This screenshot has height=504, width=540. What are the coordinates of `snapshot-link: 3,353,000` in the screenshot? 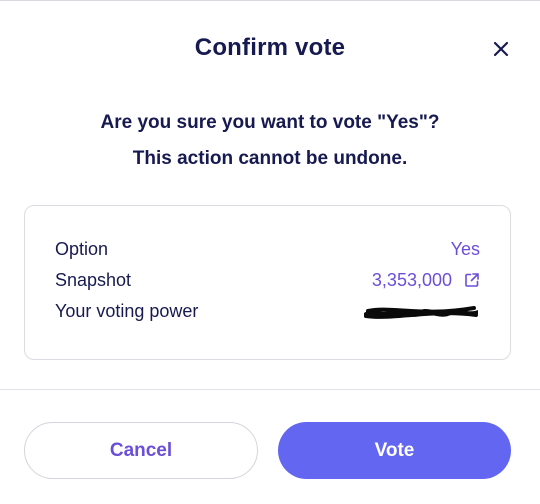 It's located at (426, 280).